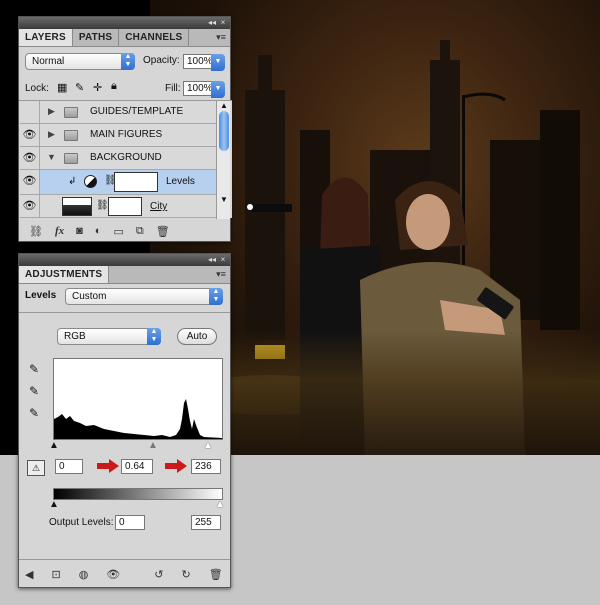 Image resolution: width=600 pixels, height=605 pixels. What do you see at coordinates (218, 89) in the screenshot?
I see `fill-dropdown: ▼` at bounding box center [218, 89].